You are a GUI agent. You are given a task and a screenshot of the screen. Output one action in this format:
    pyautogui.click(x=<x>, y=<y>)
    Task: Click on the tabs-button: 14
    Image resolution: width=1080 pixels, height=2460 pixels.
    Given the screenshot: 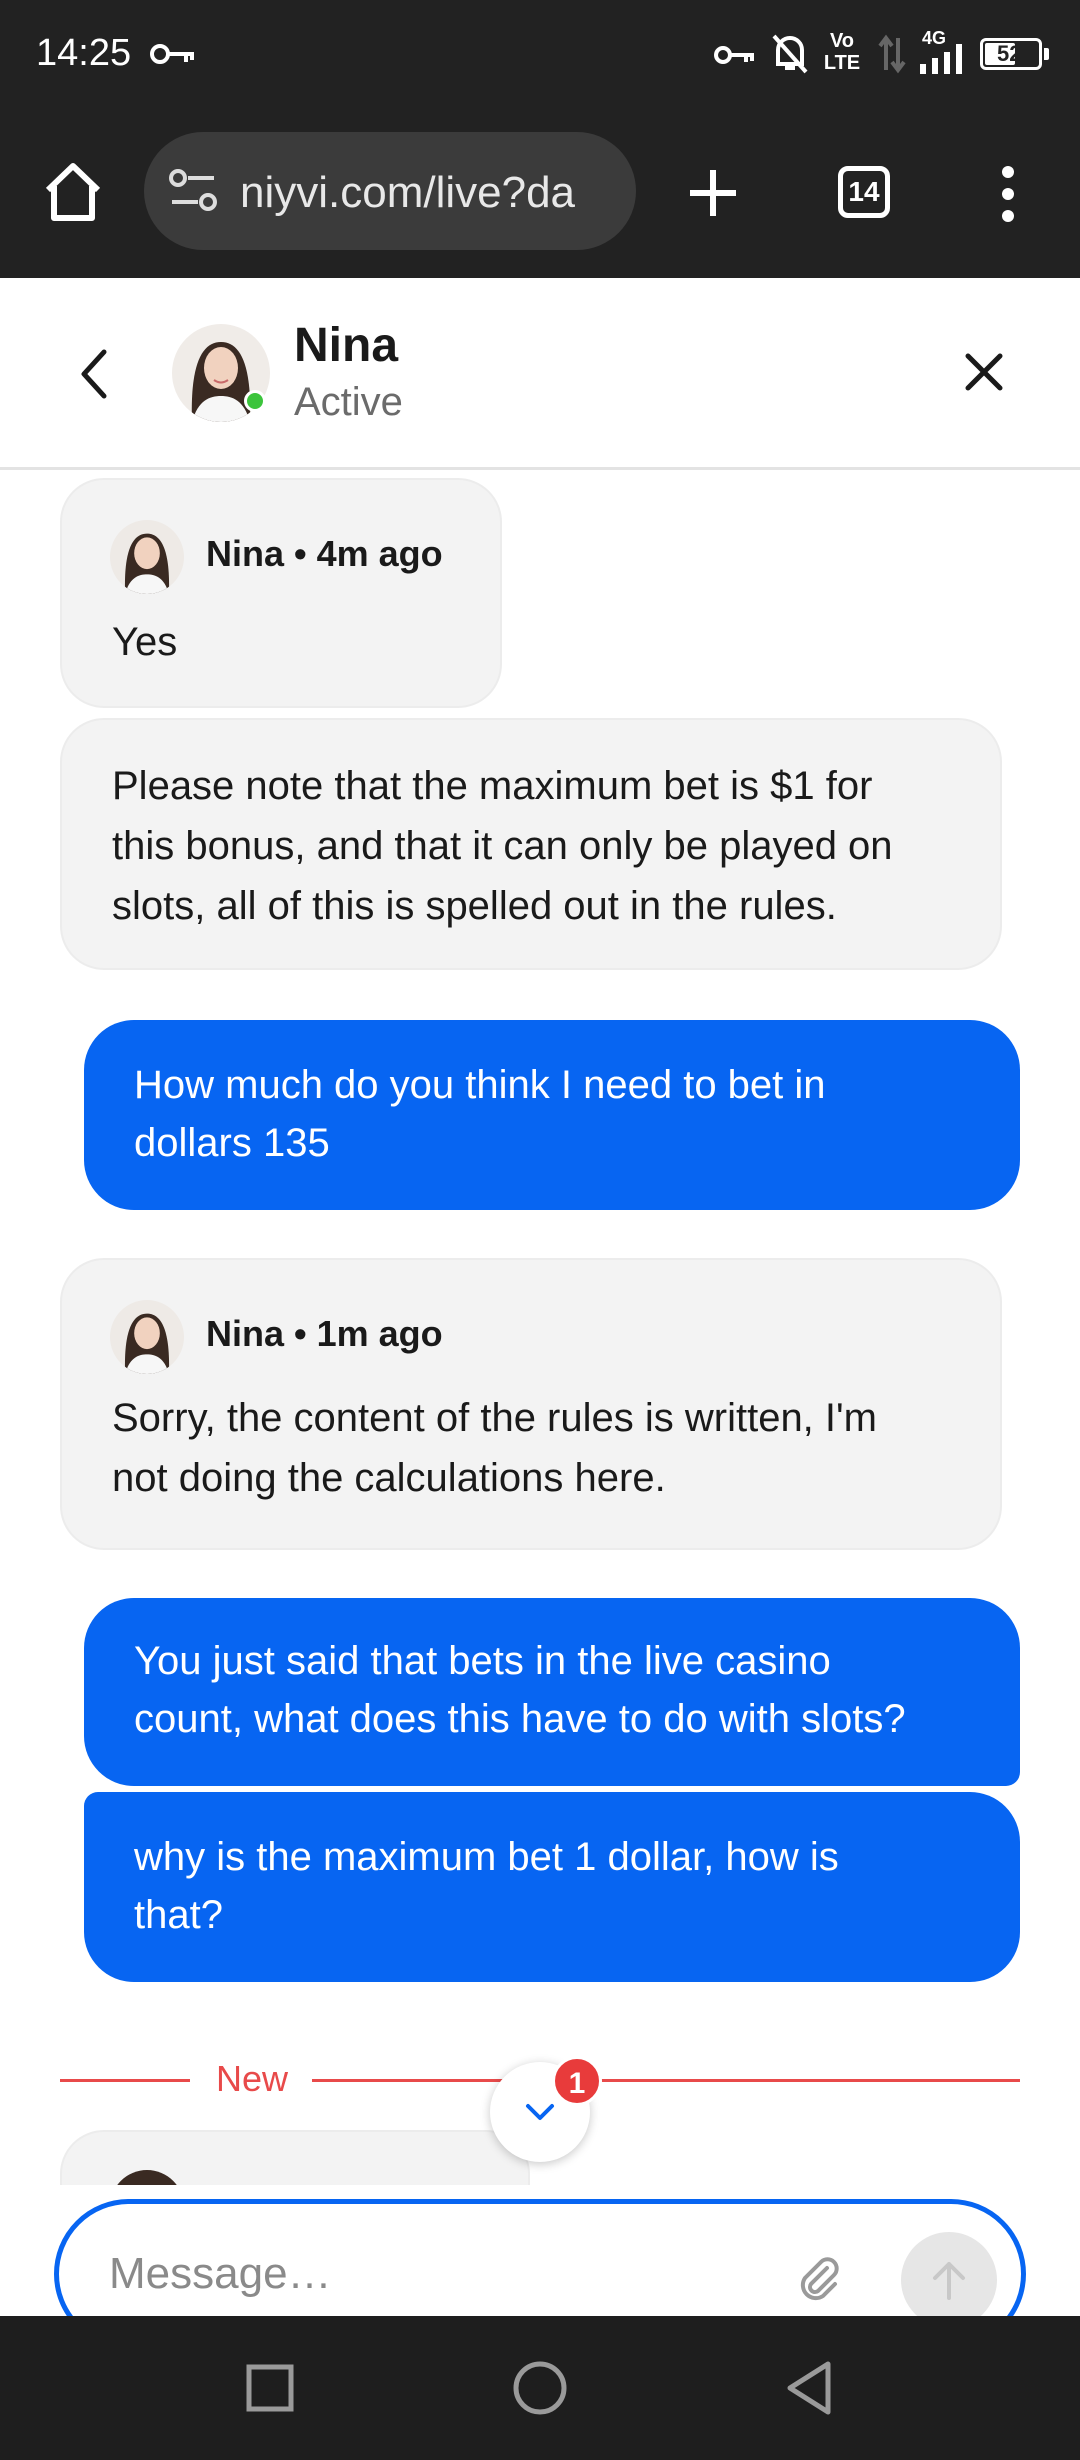 What is the action you would take?
    pyautogui.click(x=864, y=192)
    